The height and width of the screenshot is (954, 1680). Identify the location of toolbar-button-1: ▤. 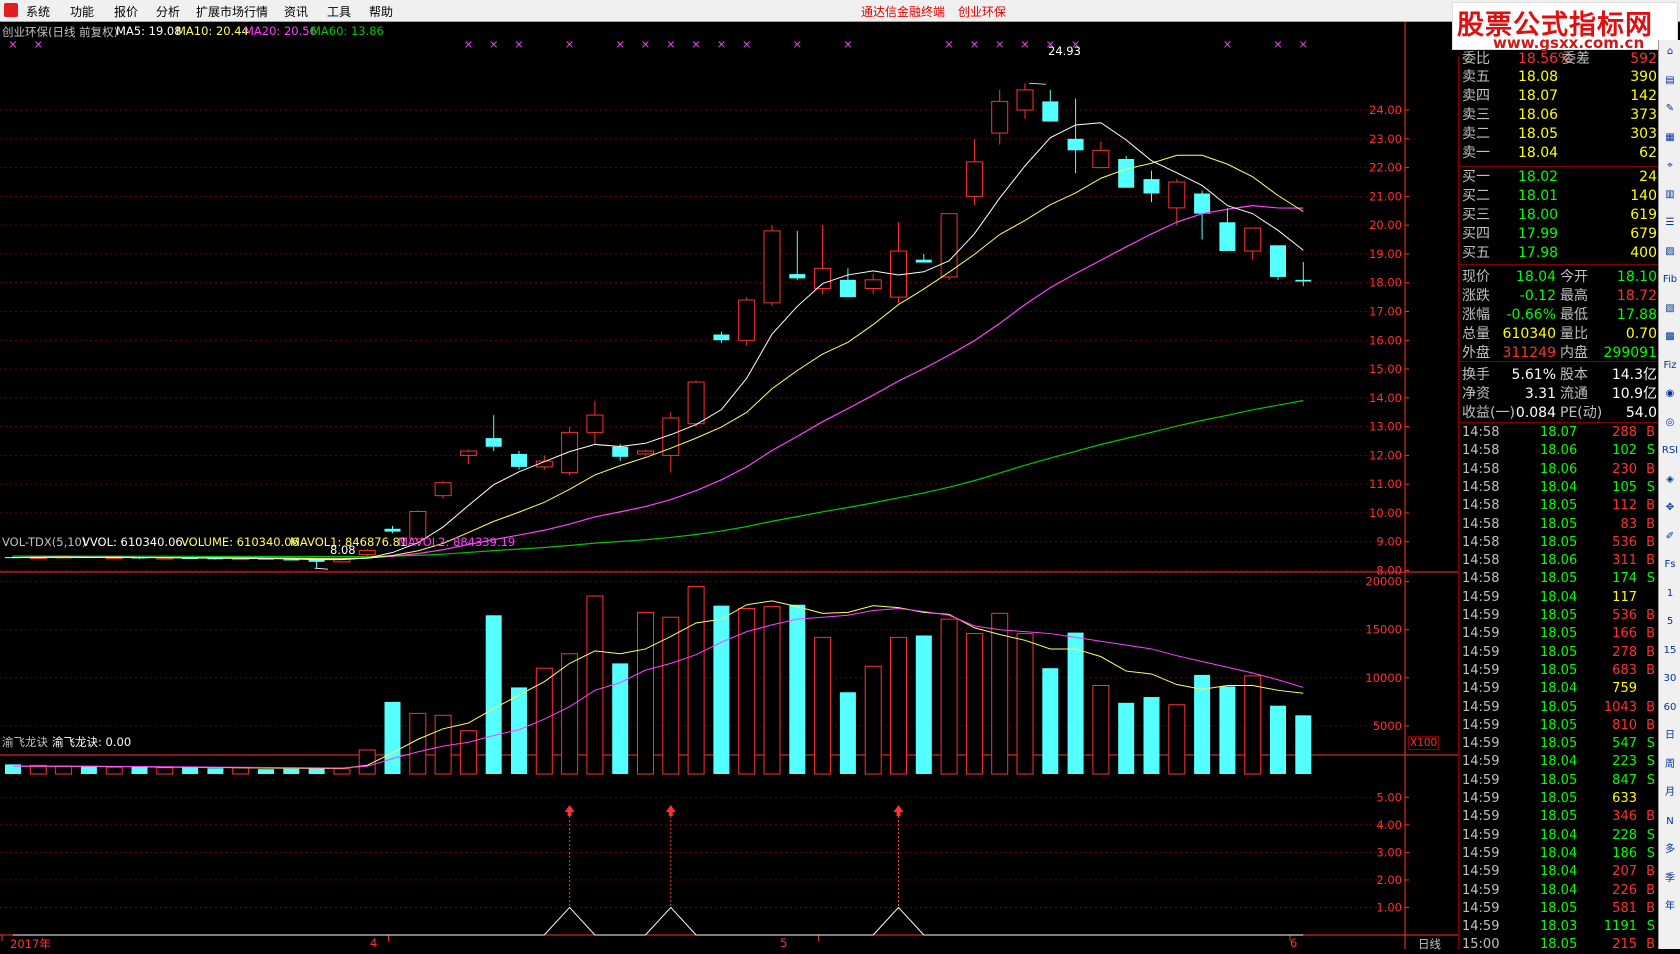
(1670, 81).